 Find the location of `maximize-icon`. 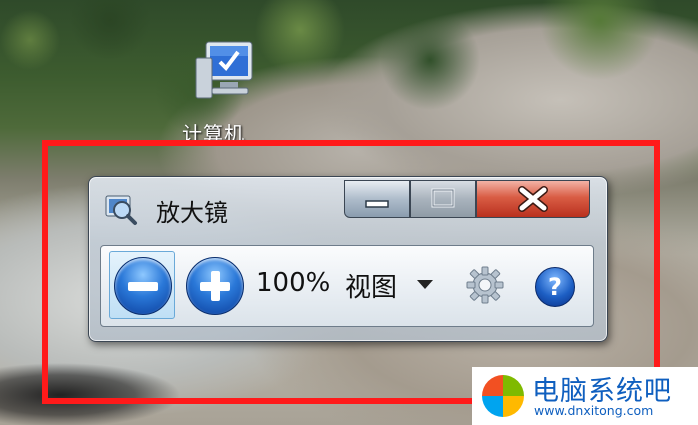

maximize-icon is located at coordinates (443, 198).